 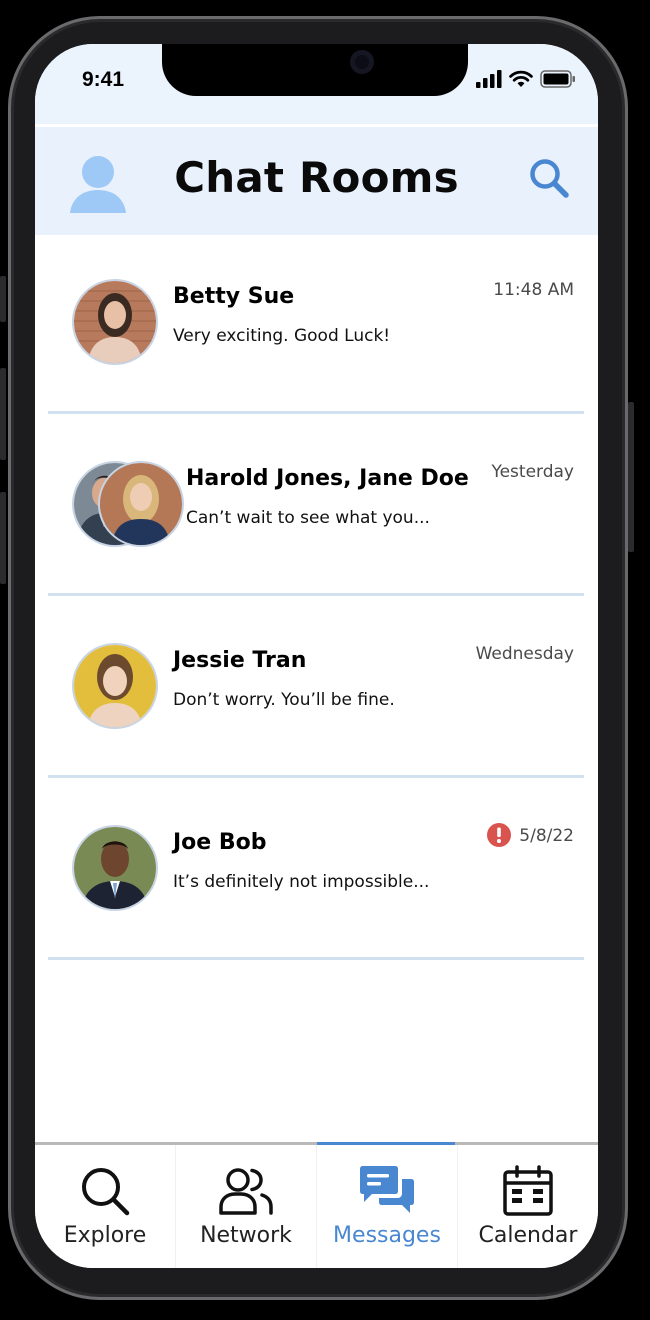 What do you see at coordinates (284, 700) in the screenshot?
I see `chat-preview: Don’t worry. You’ll be fine.` at bounding box center [284, 700].